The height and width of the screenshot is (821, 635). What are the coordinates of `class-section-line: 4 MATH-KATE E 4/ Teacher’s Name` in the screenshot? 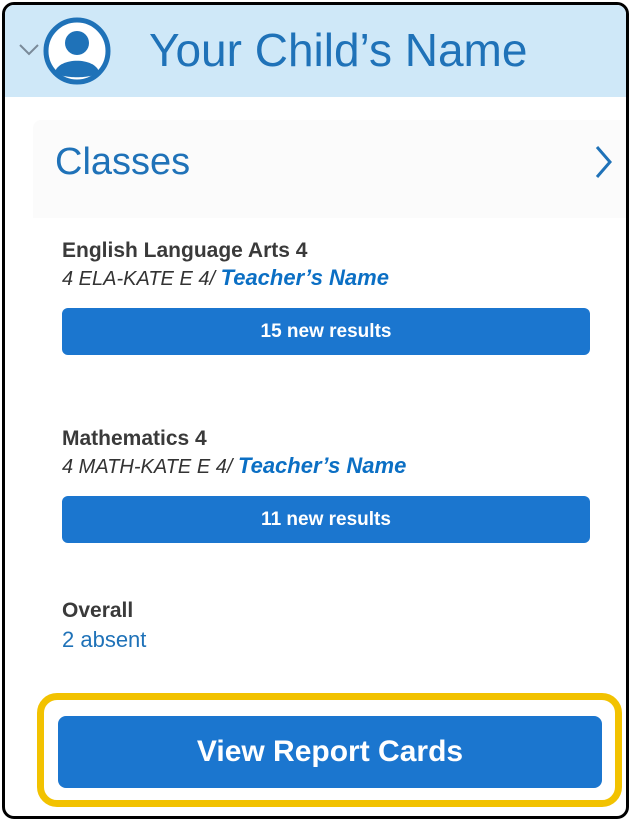 It's located at (326, 466).